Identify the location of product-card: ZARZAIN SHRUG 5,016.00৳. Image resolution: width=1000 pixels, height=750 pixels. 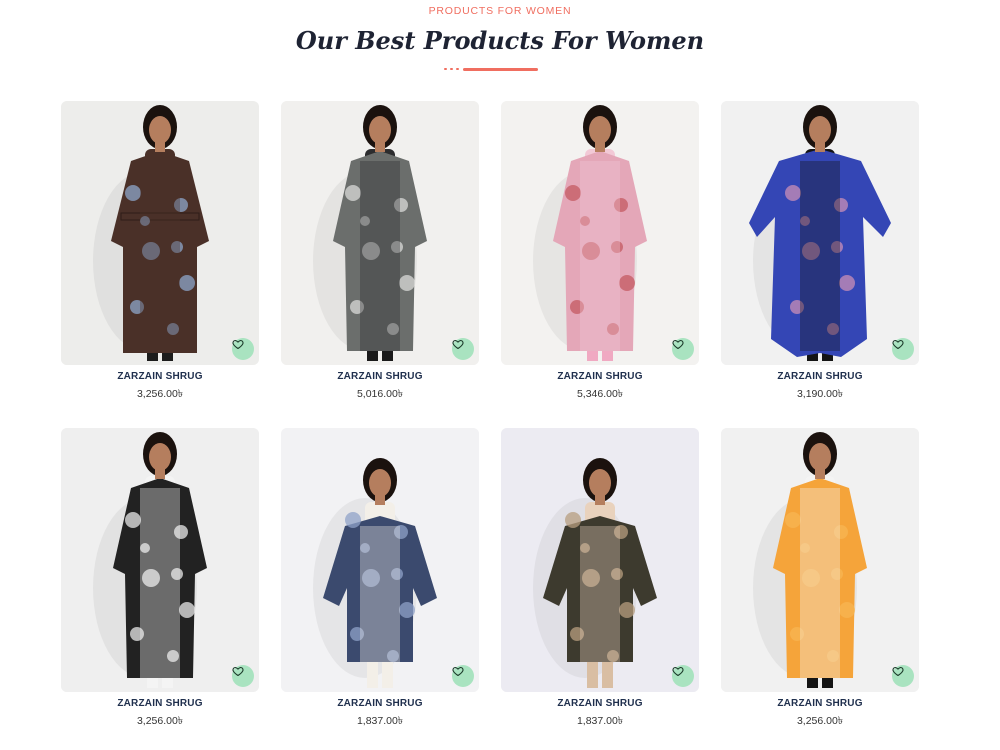
(380, 252).